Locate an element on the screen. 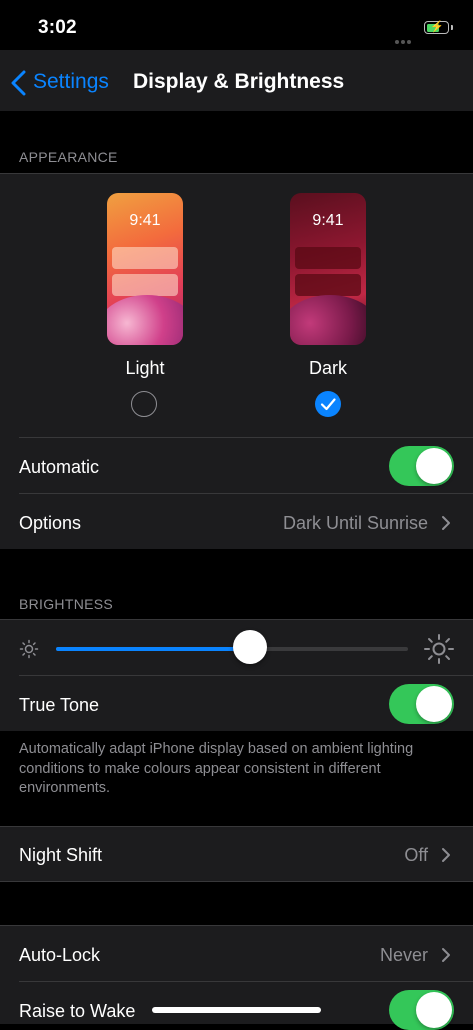  brightness-high-icon is located at coordinates (439, 649).